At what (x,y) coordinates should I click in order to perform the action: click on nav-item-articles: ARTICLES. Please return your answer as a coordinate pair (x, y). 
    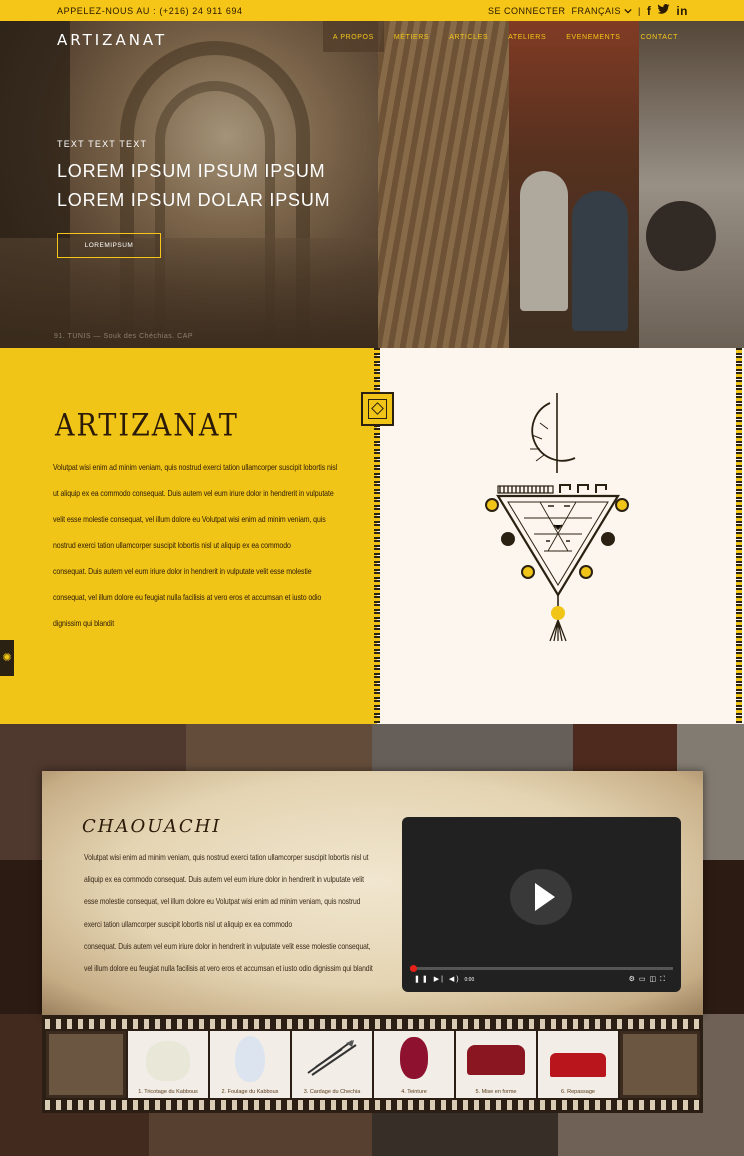
    Looking at the image, I should click on (468, 36).